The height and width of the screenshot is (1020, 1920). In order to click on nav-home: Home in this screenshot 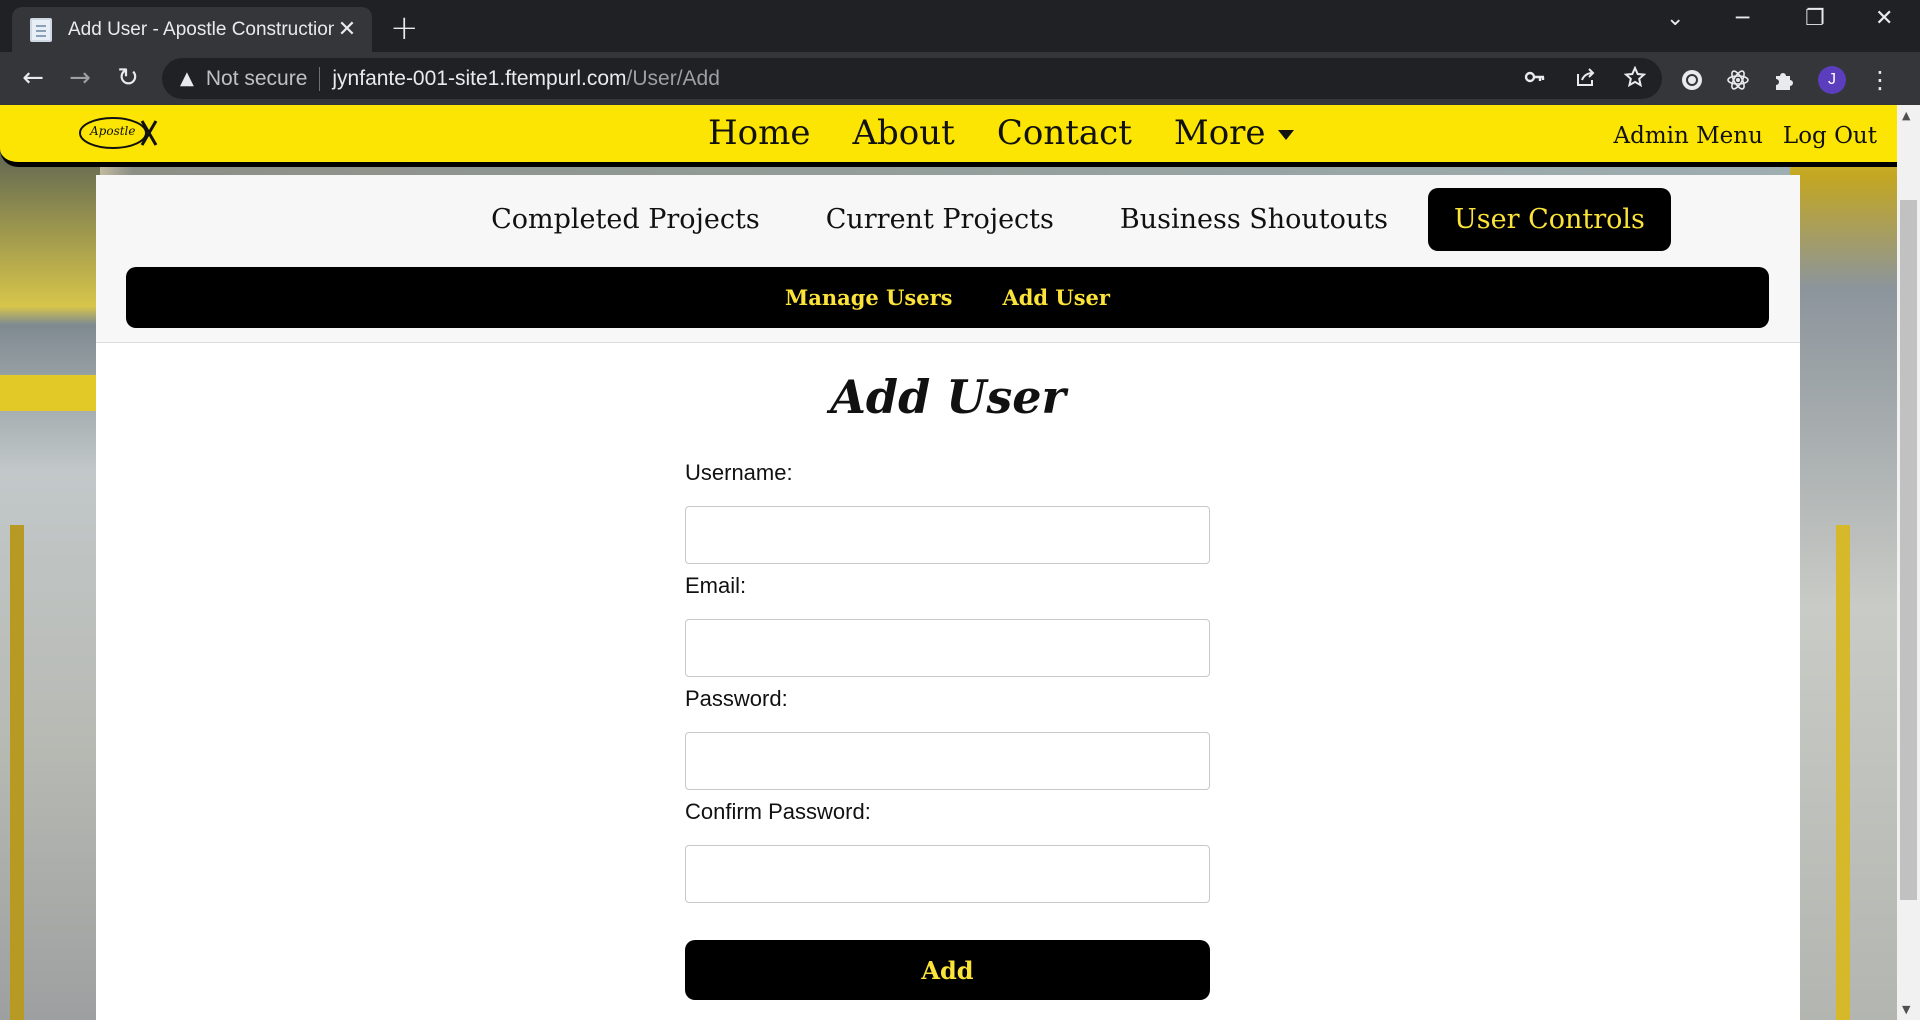, I will do `click(759, 133)`.